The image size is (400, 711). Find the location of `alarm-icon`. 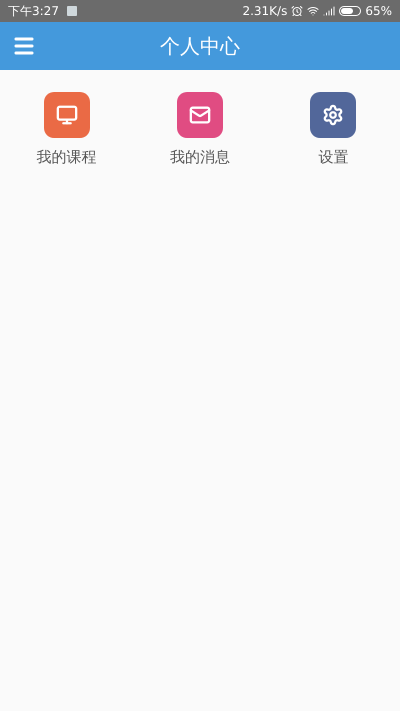

alarm-icon is located at coordinates (297, 11).